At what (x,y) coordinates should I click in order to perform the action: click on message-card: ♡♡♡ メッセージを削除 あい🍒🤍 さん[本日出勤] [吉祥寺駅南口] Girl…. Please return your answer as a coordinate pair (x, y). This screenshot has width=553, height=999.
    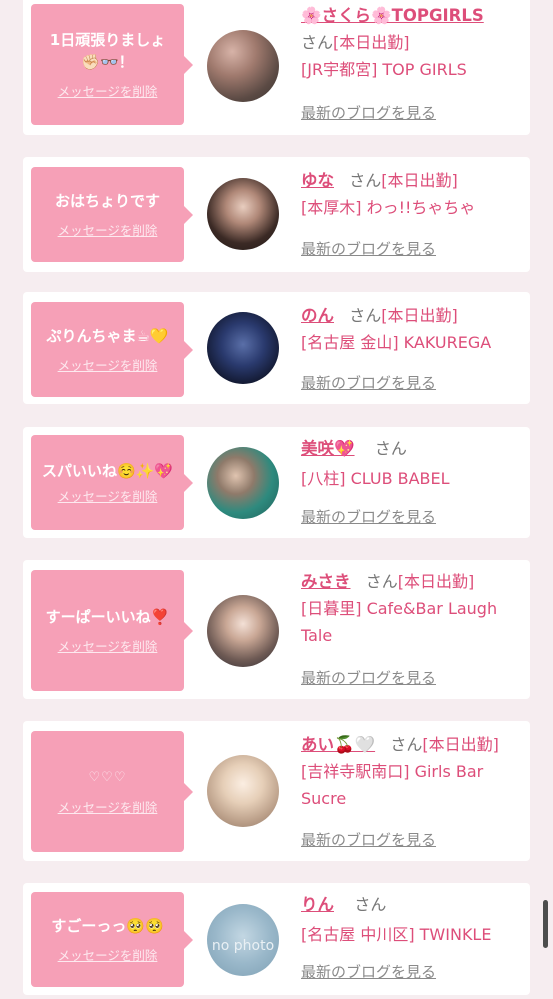
    Looking at the image, I should click on (276, 791).